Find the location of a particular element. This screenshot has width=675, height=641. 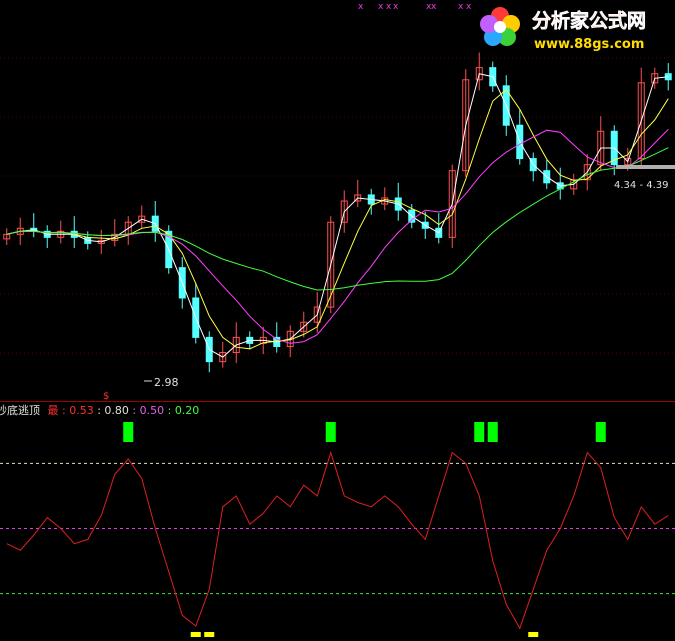

indicator-value-1: 0.53 is located at coordinates (81, 410).